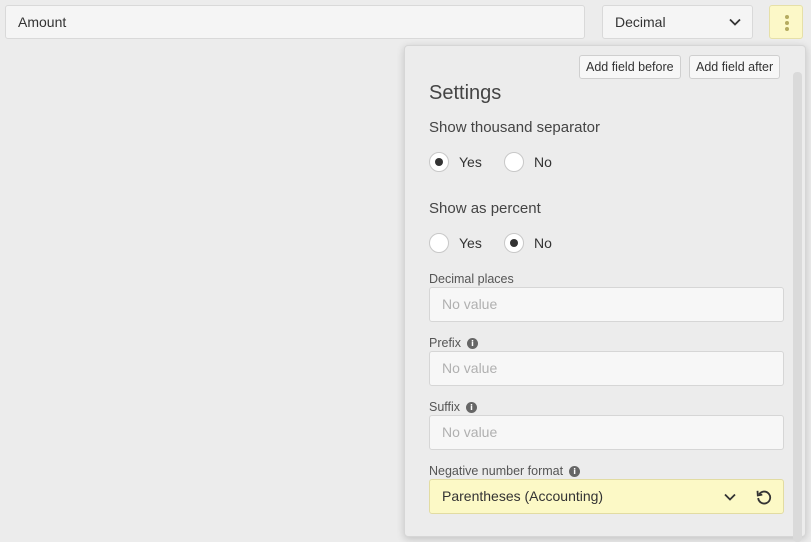 This screenshot has height=542, width=811. I want to click on show-percent-label: Show as percent, so click(485, 208).